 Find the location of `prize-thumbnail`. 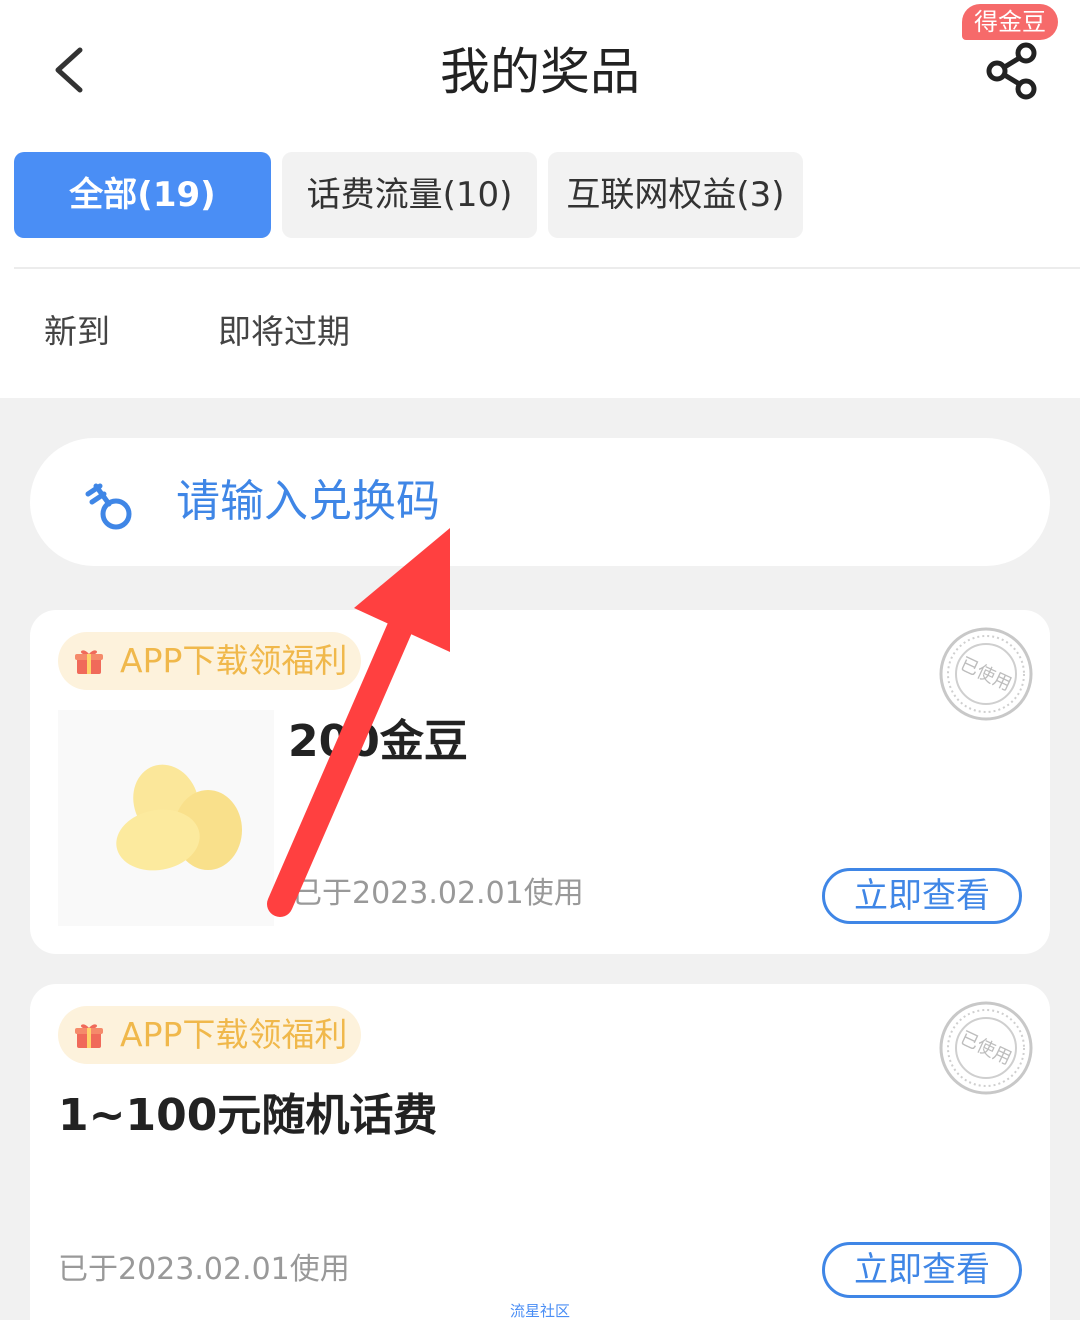

prize-thumbnail is located at coordinates (166, 818).